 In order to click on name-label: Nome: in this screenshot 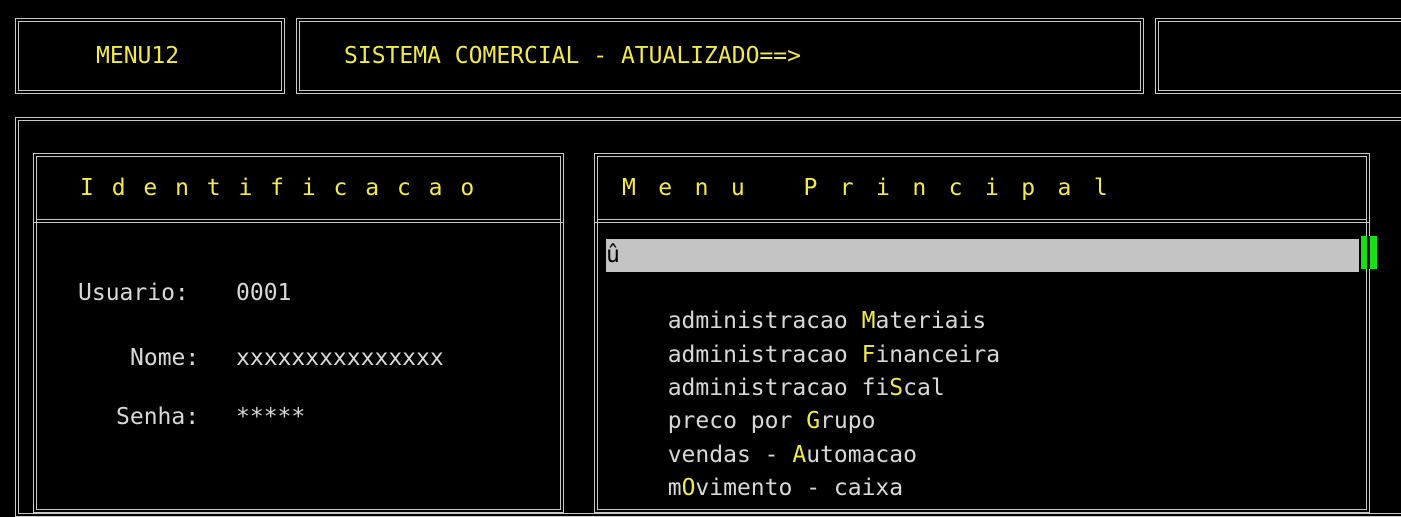, I will do `click(165, 358)`.